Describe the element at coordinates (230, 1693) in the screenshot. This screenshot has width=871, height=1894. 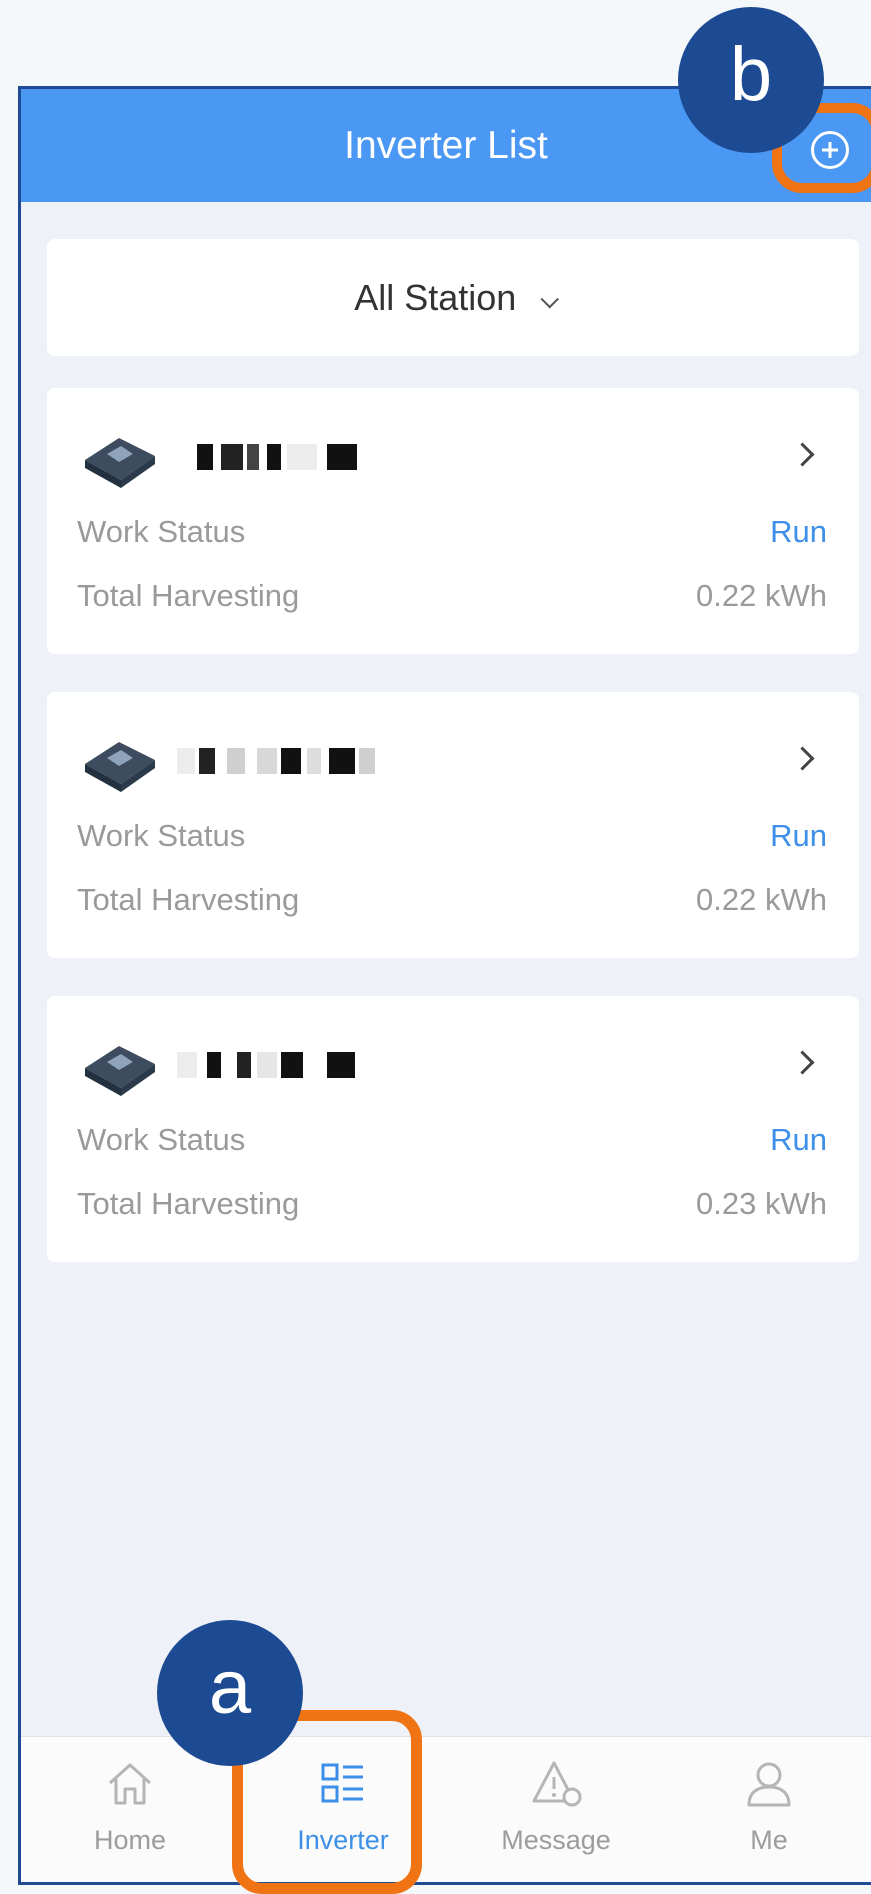
I see `annotation-badge-a: a` at that location.